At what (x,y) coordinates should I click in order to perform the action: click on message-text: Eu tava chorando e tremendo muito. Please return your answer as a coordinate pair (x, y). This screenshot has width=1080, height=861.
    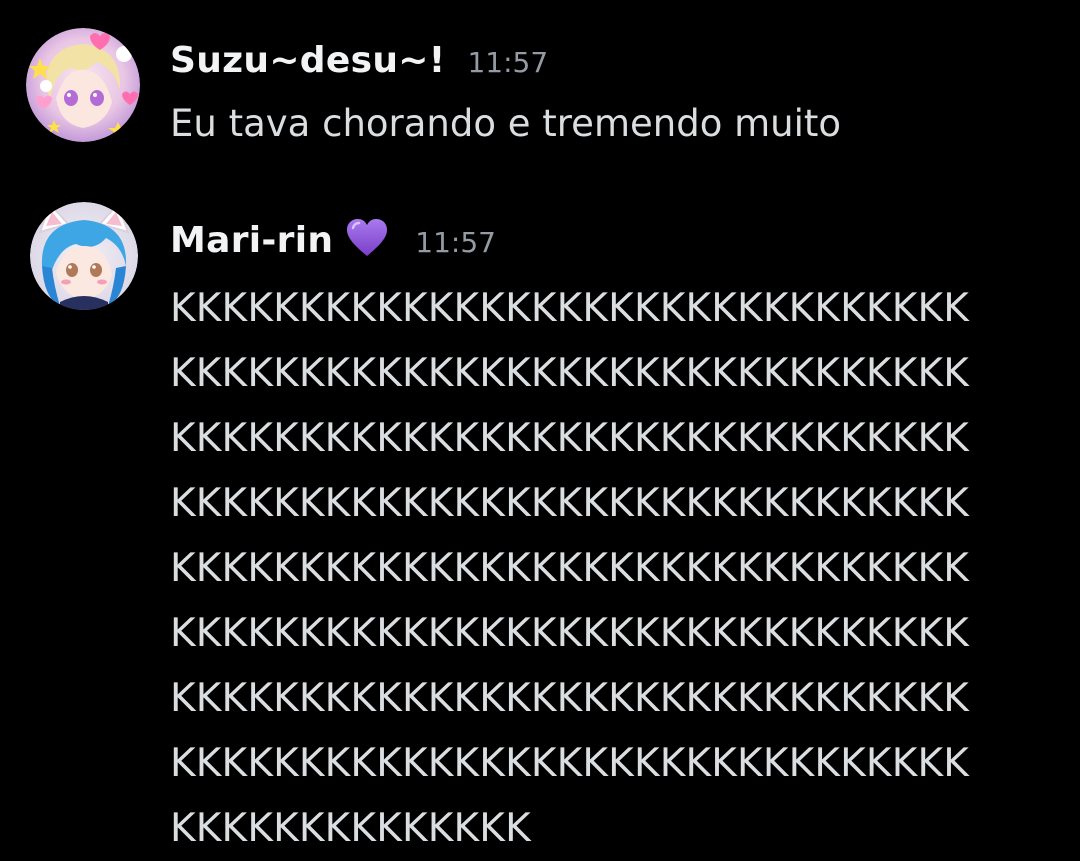
    Looking at the image, I should click on (506, 123).